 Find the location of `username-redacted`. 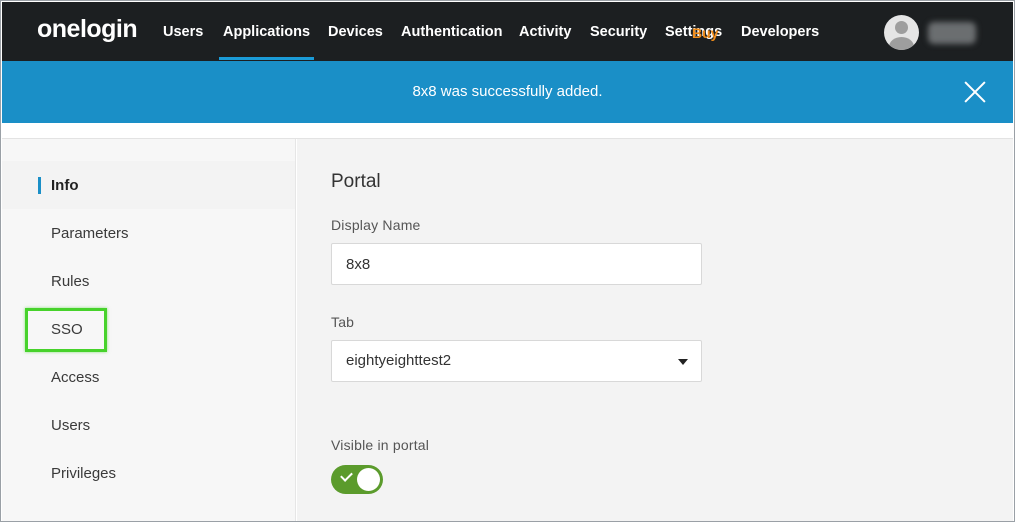

username-redacted is located at coordinates (952, 33).